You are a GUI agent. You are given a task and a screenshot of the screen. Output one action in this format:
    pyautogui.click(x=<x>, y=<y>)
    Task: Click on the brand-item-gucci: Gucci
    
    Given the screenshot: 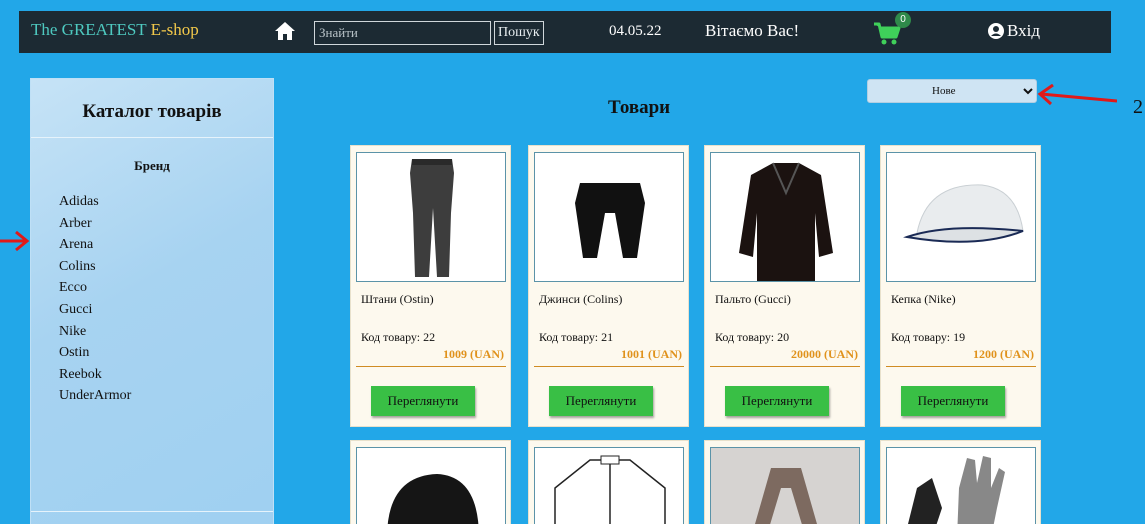 What is the action you would take?
    pyautogui.click(x=95, y=310)
    